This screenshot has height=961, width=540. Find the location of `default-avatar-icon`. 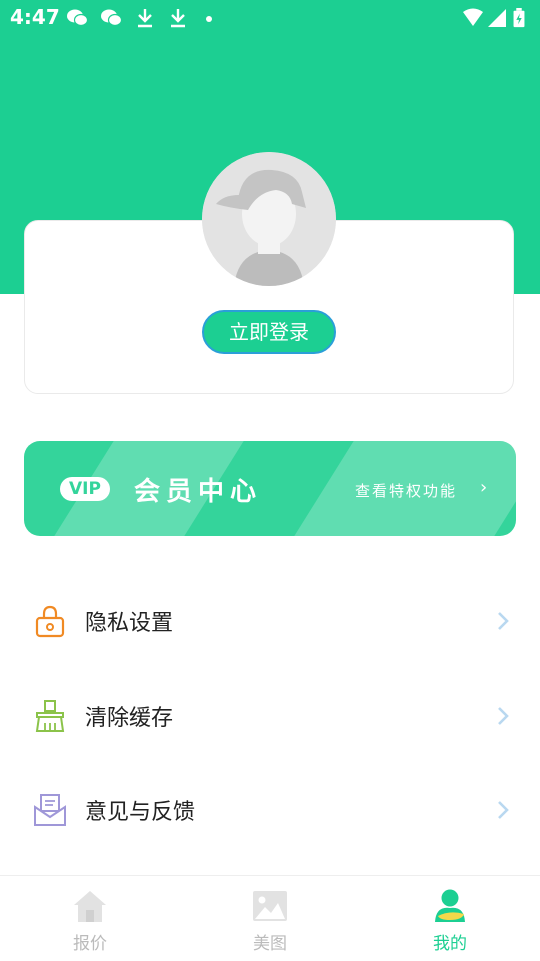

default-avatar-icon is located at coordinates (269, 219).